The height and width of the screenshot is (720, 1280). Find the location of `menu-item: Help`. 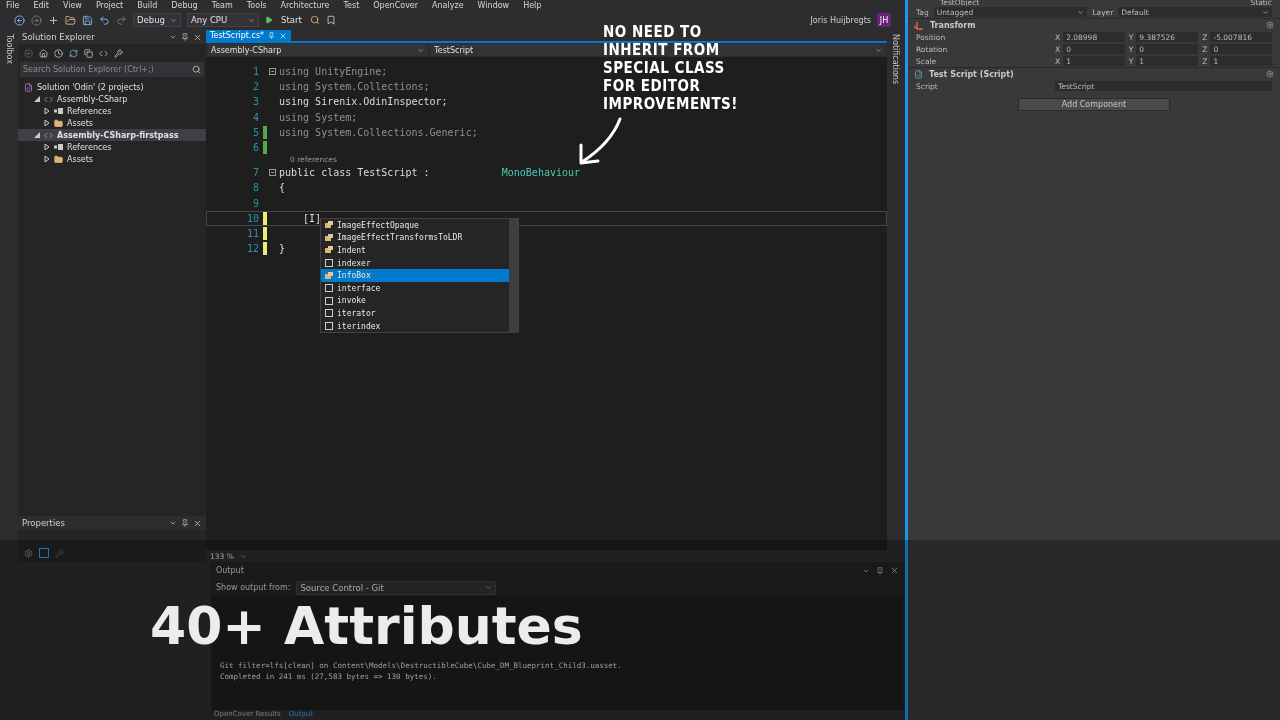

menu-item: Help is located at coordinates (532, 6).